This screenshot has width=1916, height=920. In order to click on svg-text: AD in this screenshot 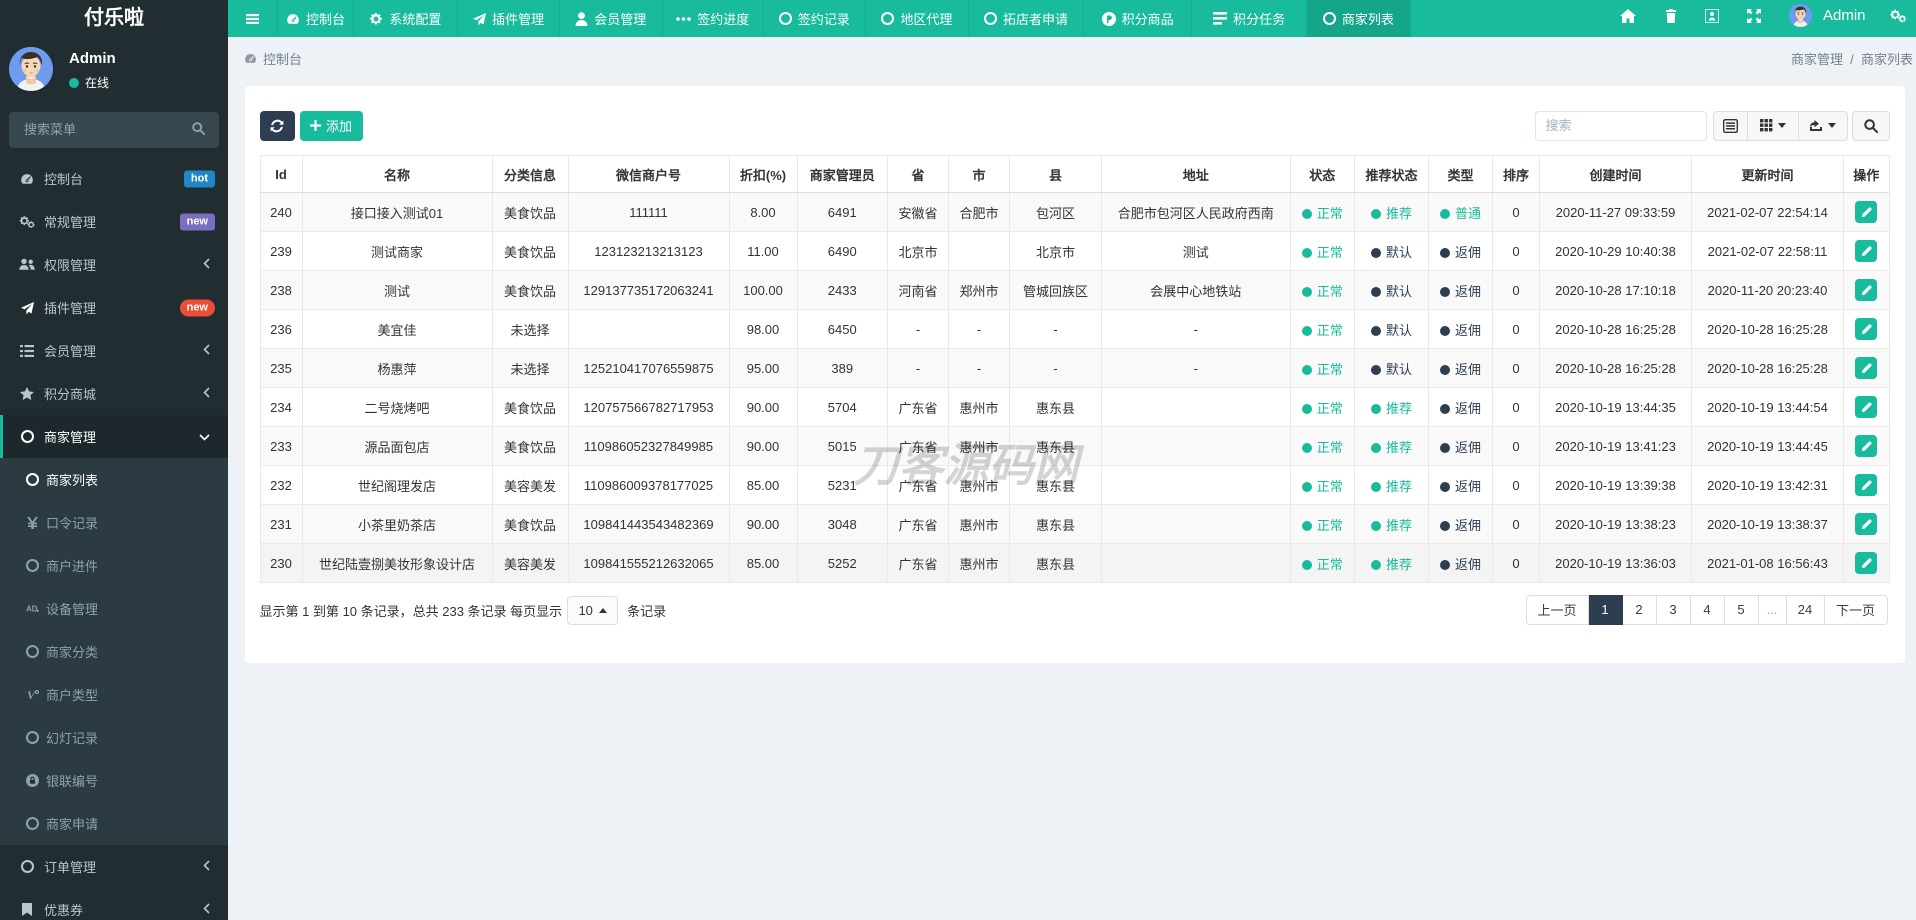, I will do `click(32, 608)`.